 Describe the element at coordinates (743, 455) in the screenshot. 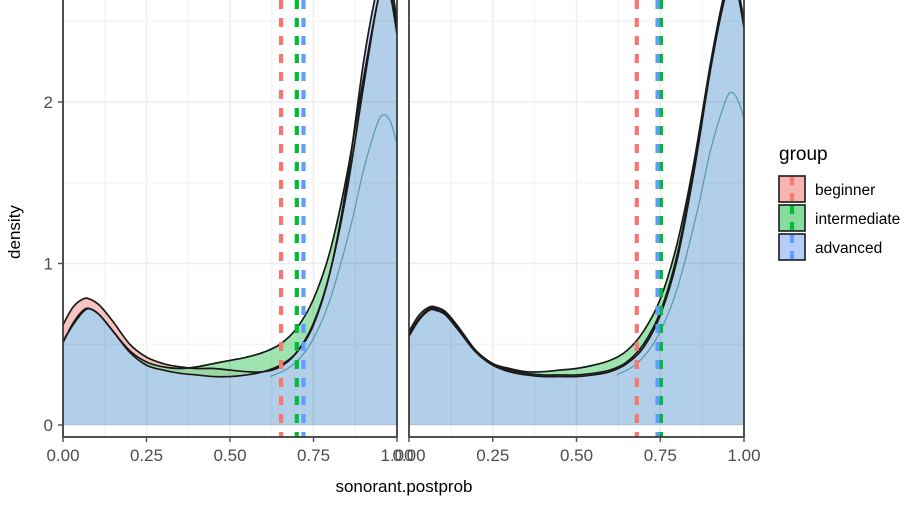

I see `x-tick-label: 1.00` at that location.